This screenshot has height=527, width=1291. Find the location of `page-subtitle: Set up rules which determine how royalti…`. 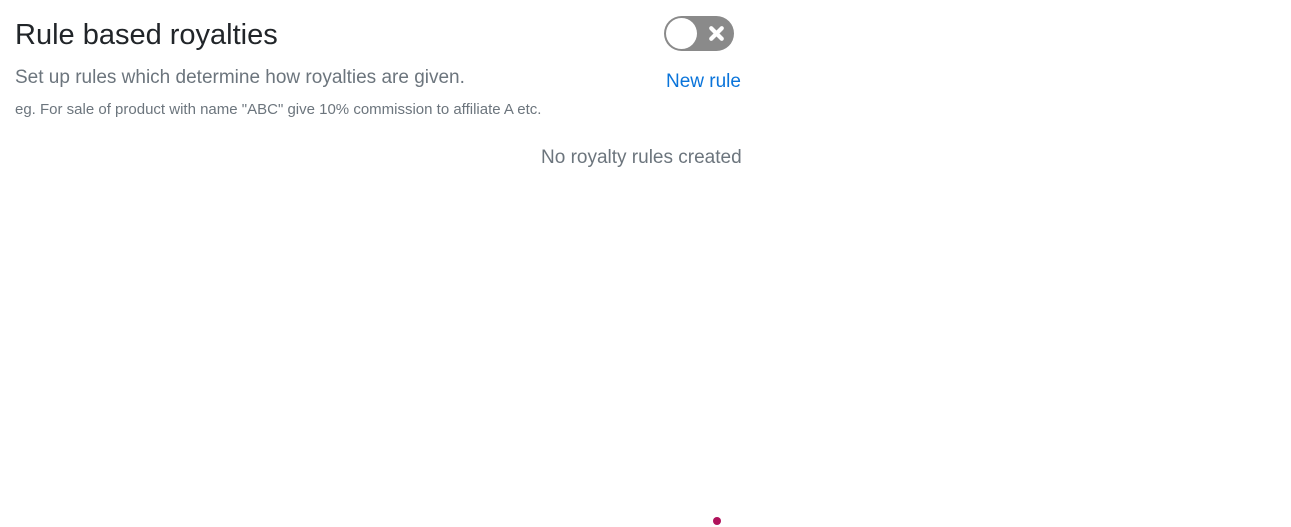

page-subtitle: Set up rules which determine how royalti… is located at coordinates (240, 77).